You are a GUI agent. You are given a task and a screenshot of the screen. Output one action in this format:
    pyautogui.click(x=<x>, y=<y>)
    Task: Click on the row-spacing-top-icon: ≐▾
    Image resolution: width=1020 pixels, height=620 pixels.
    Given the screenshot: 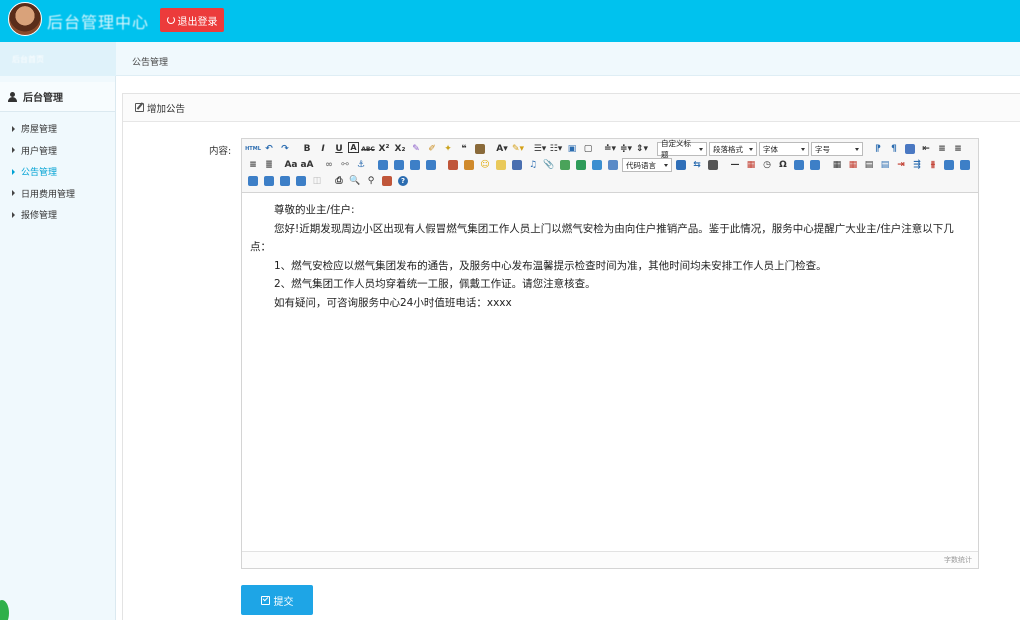 What is the action you would take?
    pyautogui.click(x=610, y=149)
    